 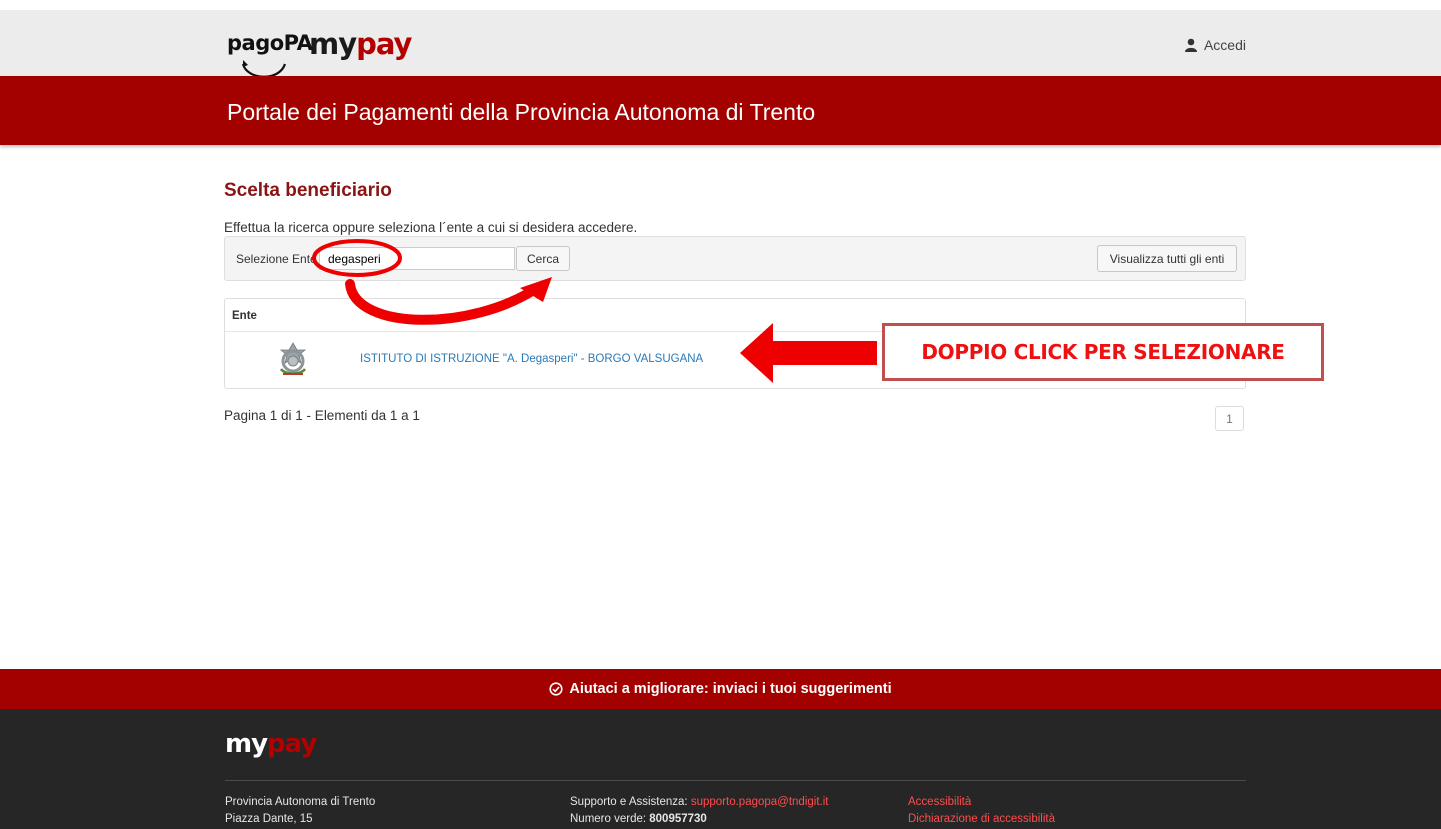 I want to click on address-line-2: Piazza Dante, 15, so click(x=269, y=819).